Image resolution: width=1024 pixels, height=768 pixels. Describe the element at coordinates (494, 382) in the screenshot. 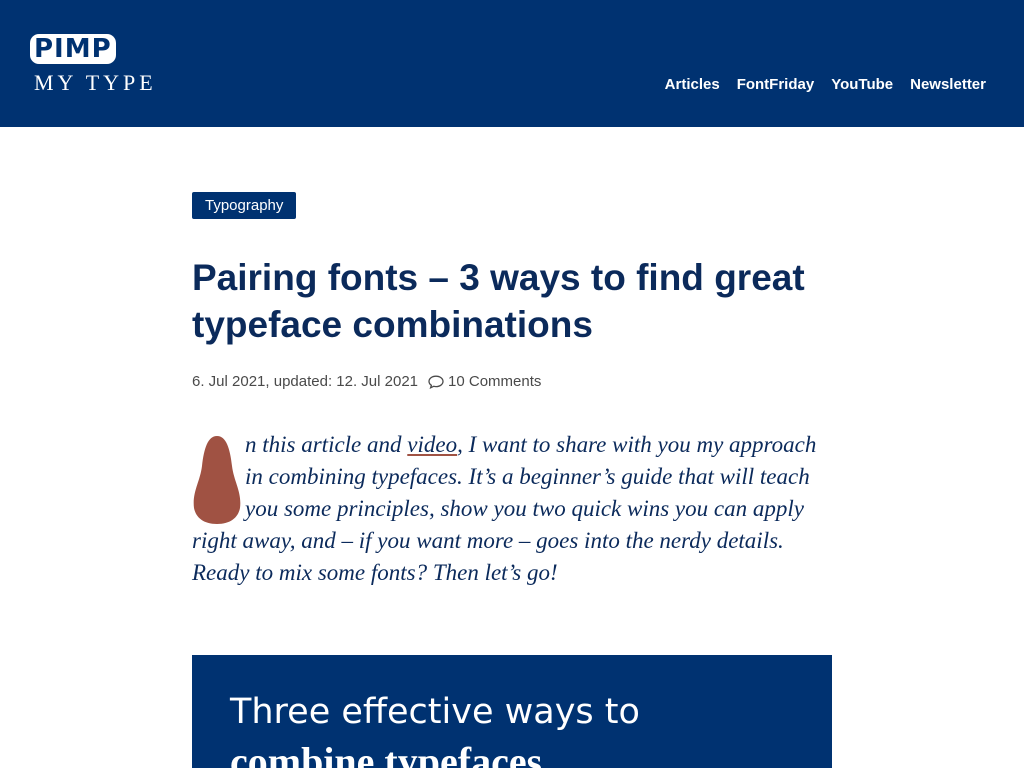

I see `comments-link: 10 Comments` at that location.